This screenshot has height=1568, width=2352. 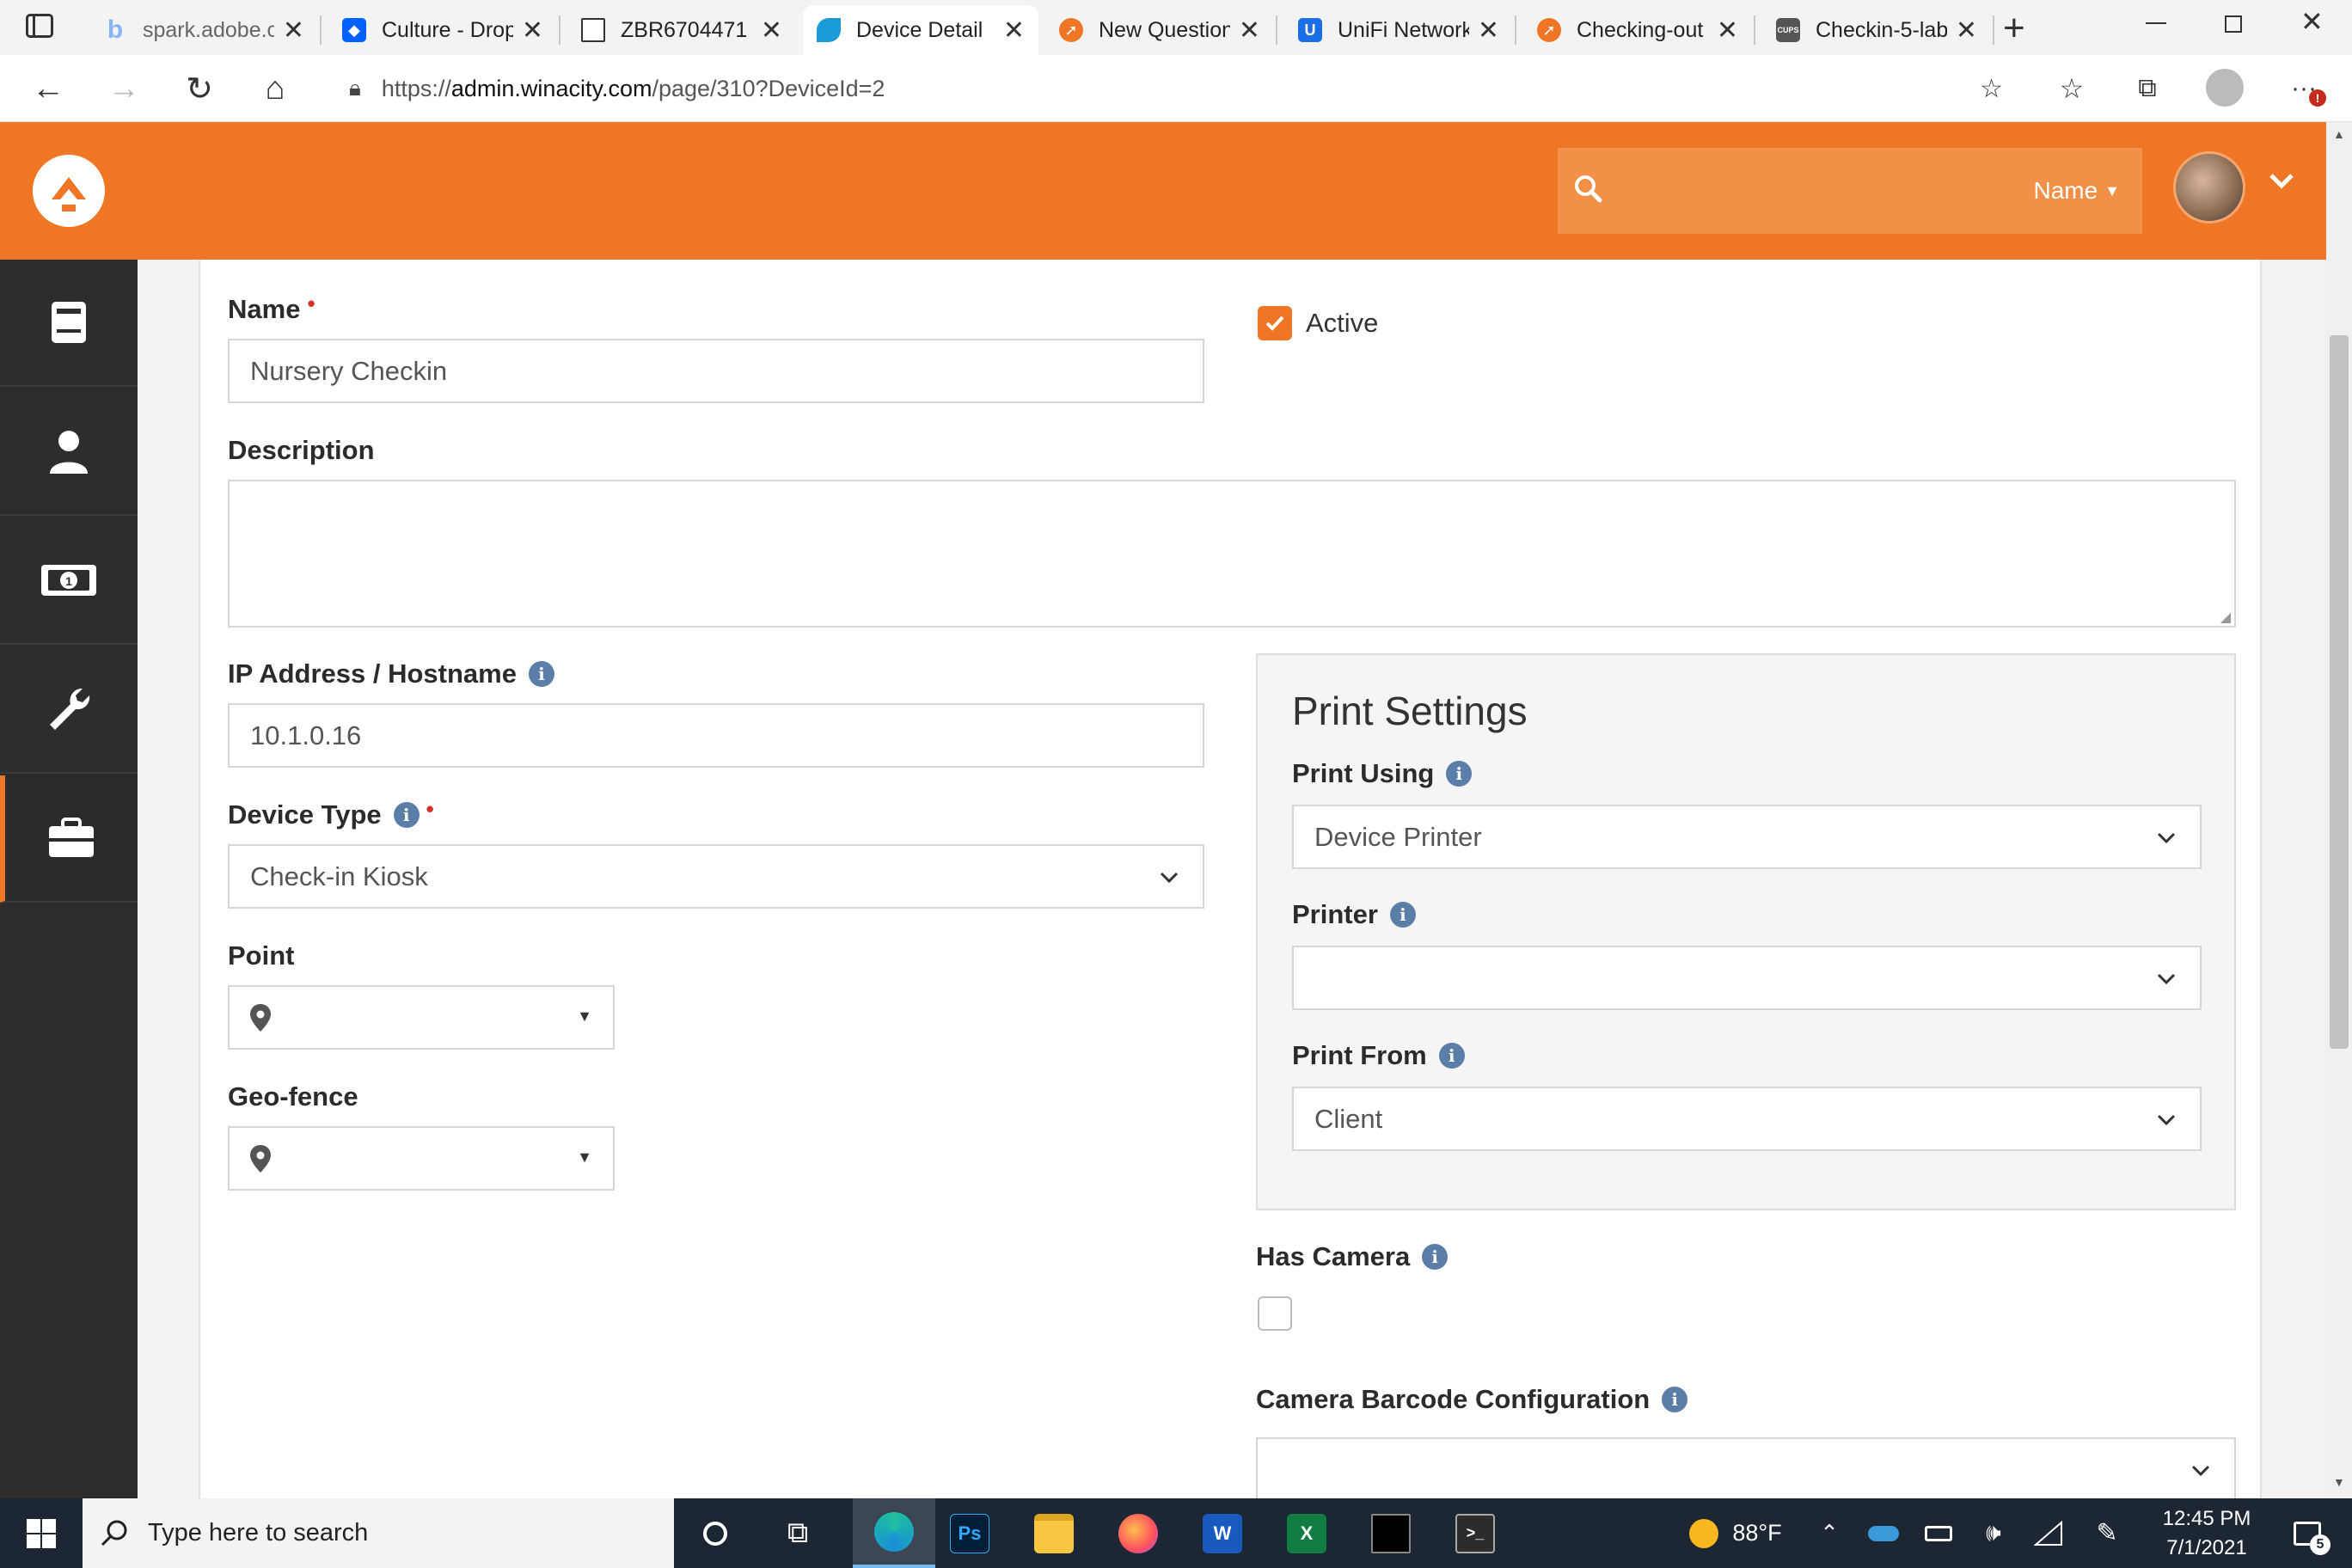 What do you see at coordinates (69, 191) in the screenshot?
I see `rock-logo` at bounding box center [69, 191].